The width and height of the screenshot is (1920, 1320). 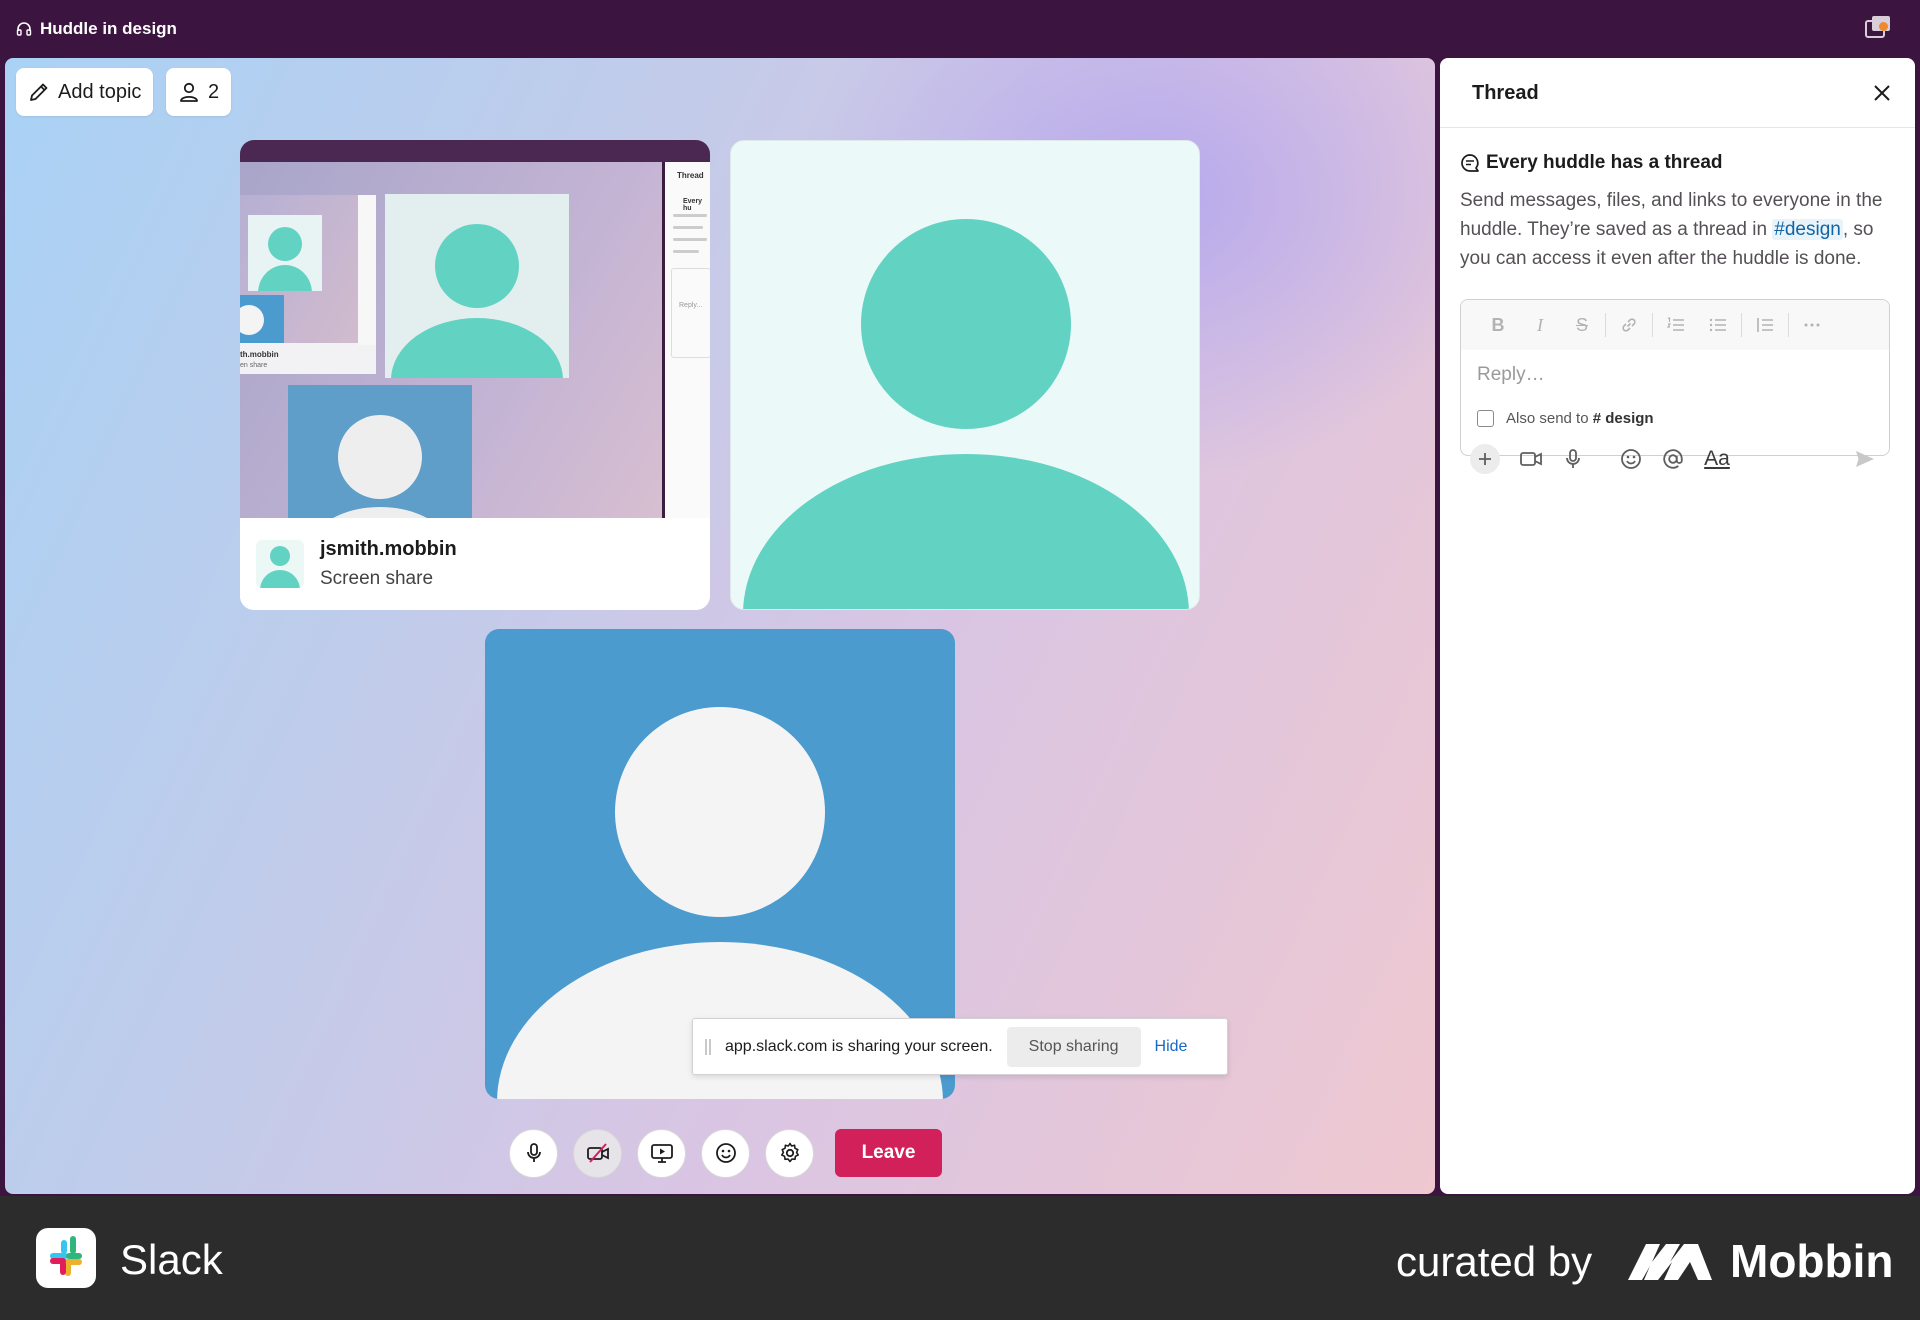 What do you see at coordinates (259, 354) in the screenshot?
I see `mini-name: th.mobbin` at bounding box center [259, 354].